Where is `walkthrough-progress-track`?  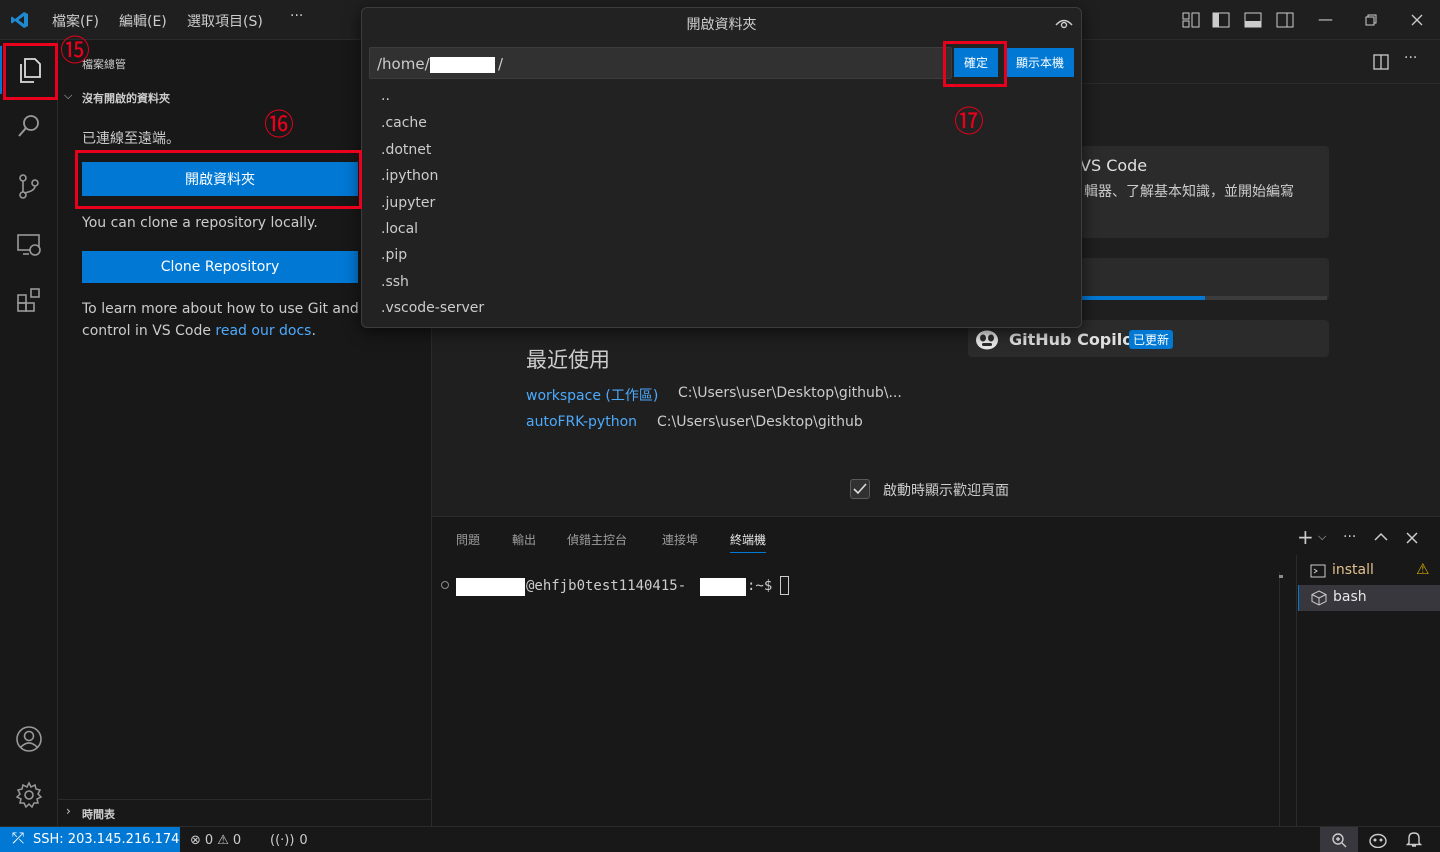 walkthrough-progress-track is located at coordinates (1204, 298).